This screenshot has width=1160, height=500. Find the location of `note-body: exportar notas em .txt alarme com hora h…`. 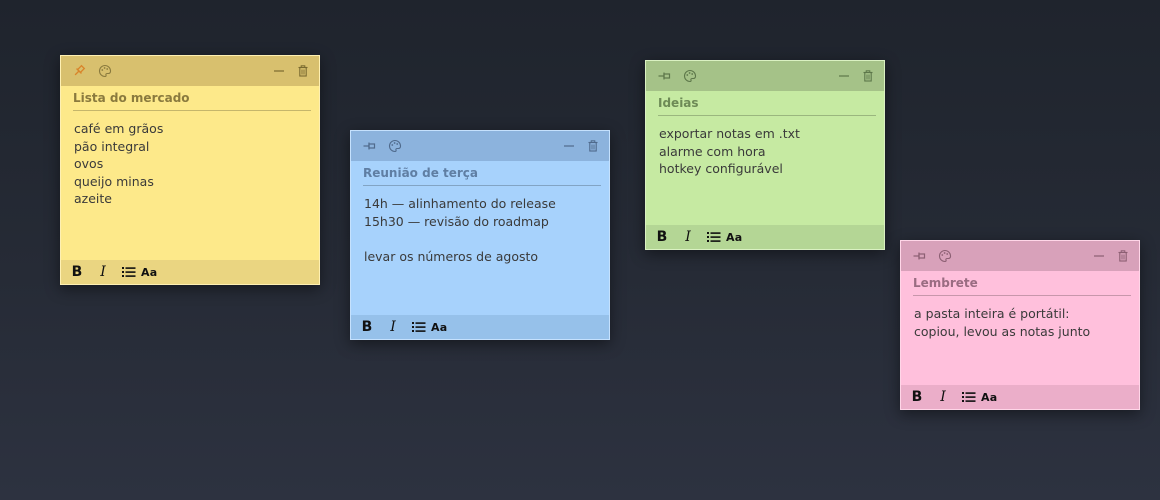

note-body: exportar notas em .txt alarme com hora h… is located at coordinates (765, 170).